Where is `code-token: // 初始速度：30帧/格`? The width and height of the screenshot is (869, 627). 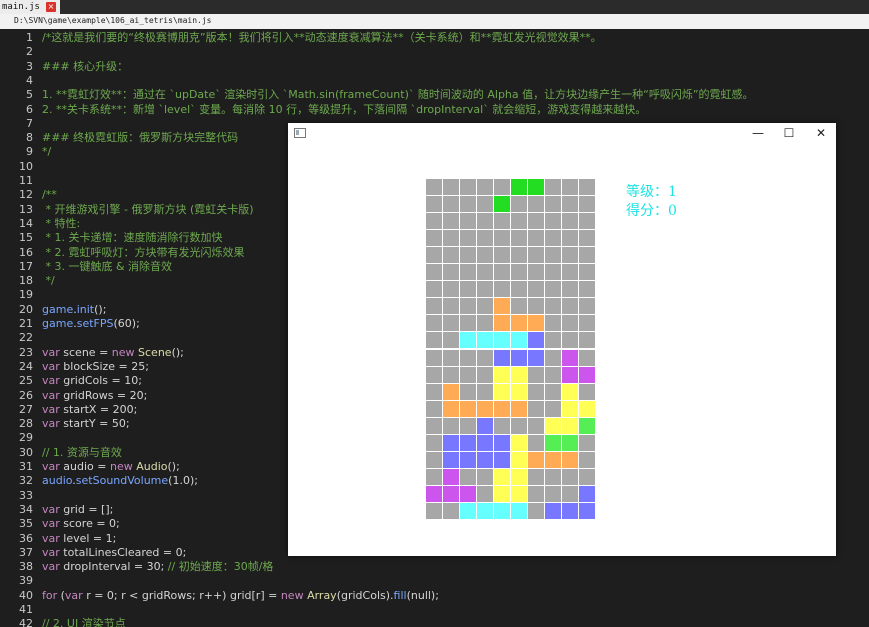 code-token: // 初始速度：30帧/格 is located at coordinates (220, 567).